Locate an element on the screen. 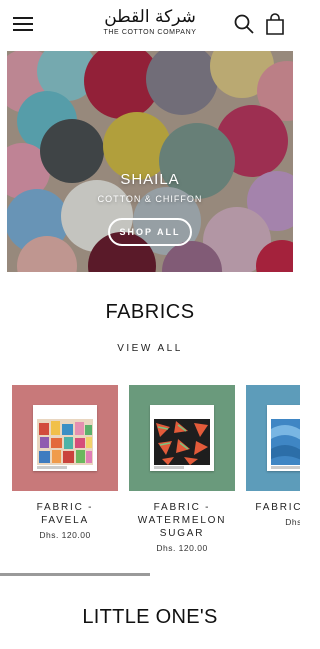 This screenshot has width=320, height=649. product-name: FABRIC - WATERMELON SUGAR is located at coordinates (182, 520).